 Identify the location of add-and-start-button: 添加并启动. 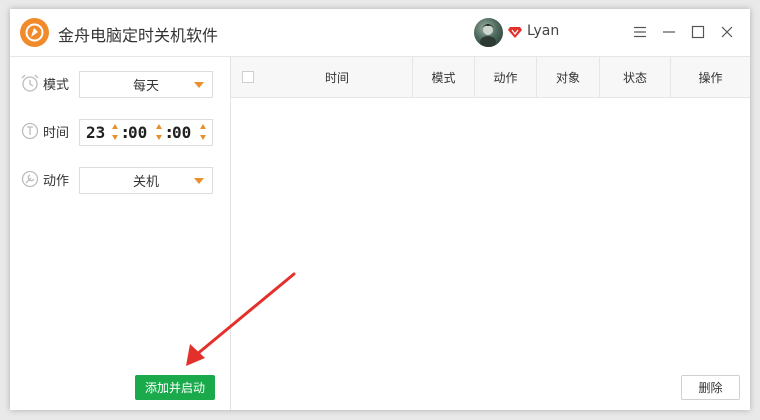
(175, 387).